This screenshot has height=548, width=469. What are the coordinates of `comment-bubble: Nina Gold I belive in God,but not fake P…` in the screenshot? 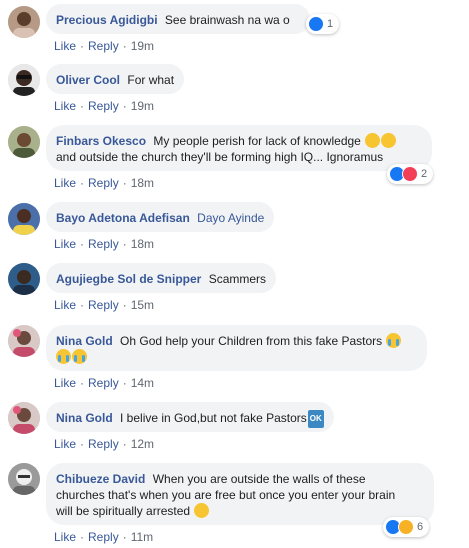 It's located at (190, 417).